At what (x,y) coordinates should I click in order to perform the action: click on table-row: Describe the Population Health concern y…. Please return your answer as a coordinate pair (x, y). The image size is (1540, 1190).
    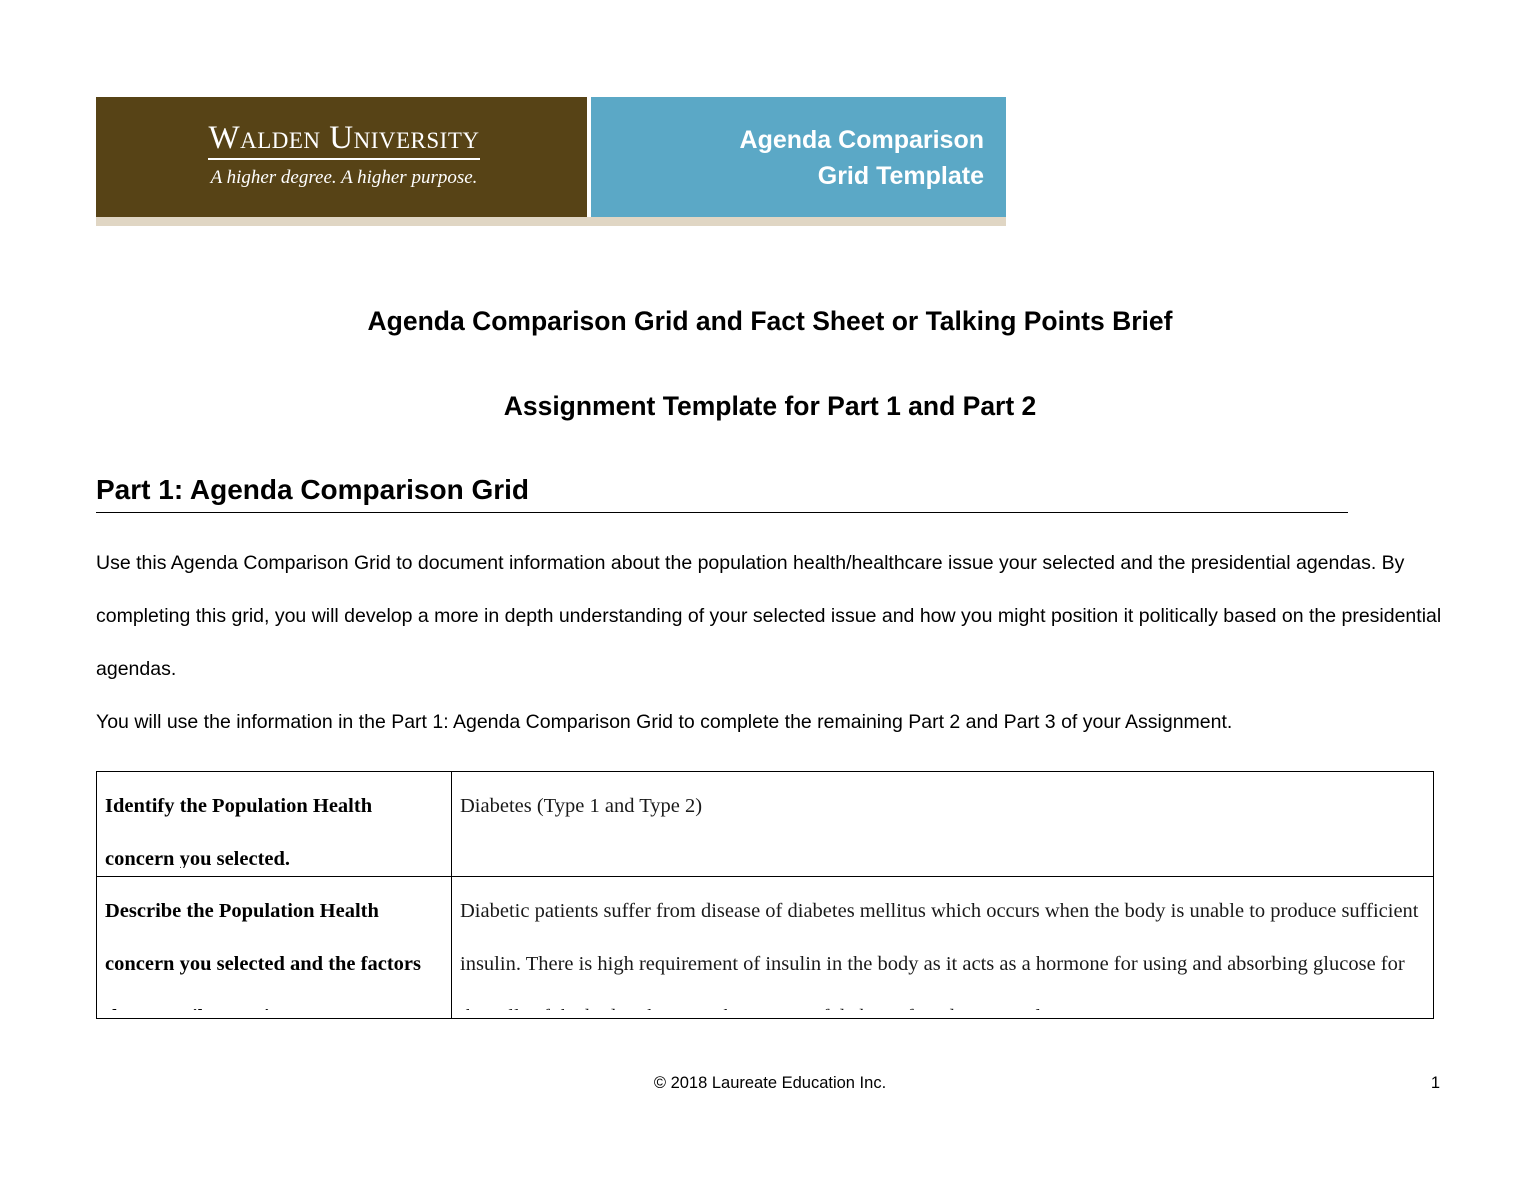
    Looking at the image, I should click on (765, 947).